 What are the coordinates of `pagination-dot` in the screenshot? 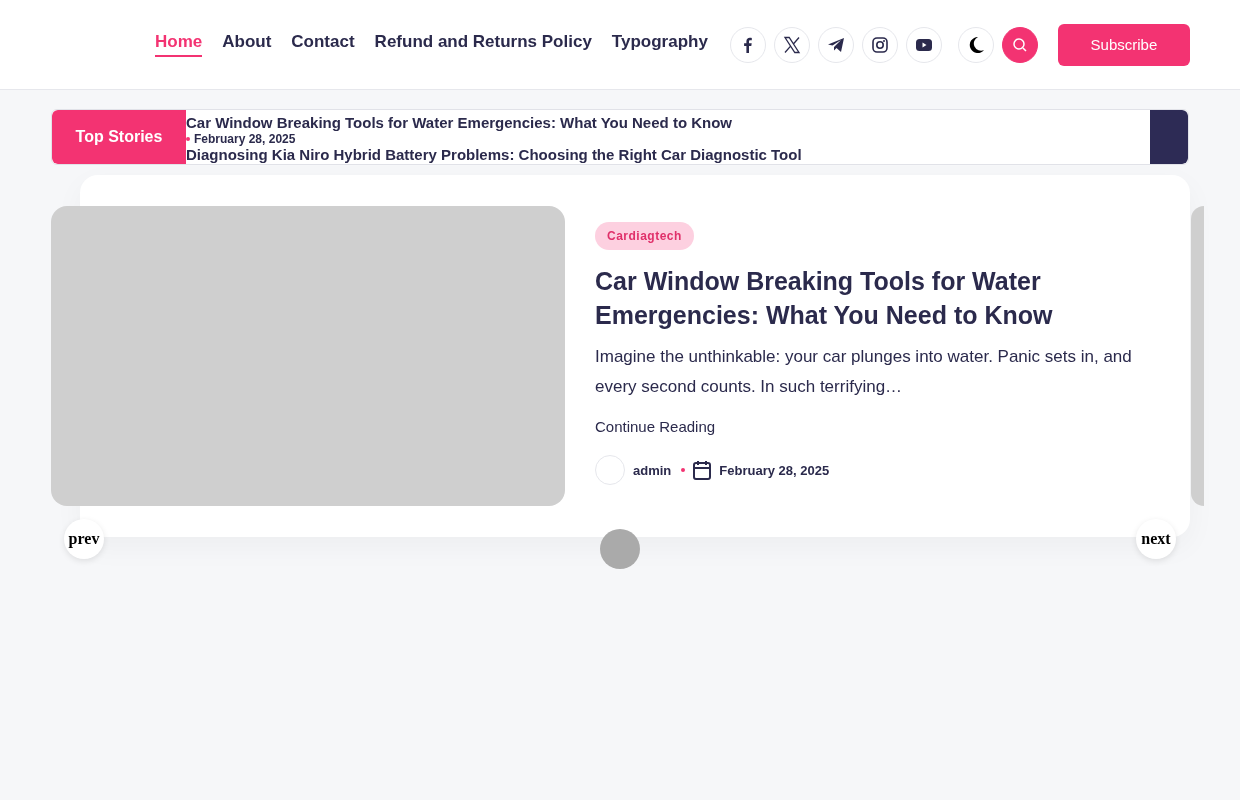 It's located at (620, 549).